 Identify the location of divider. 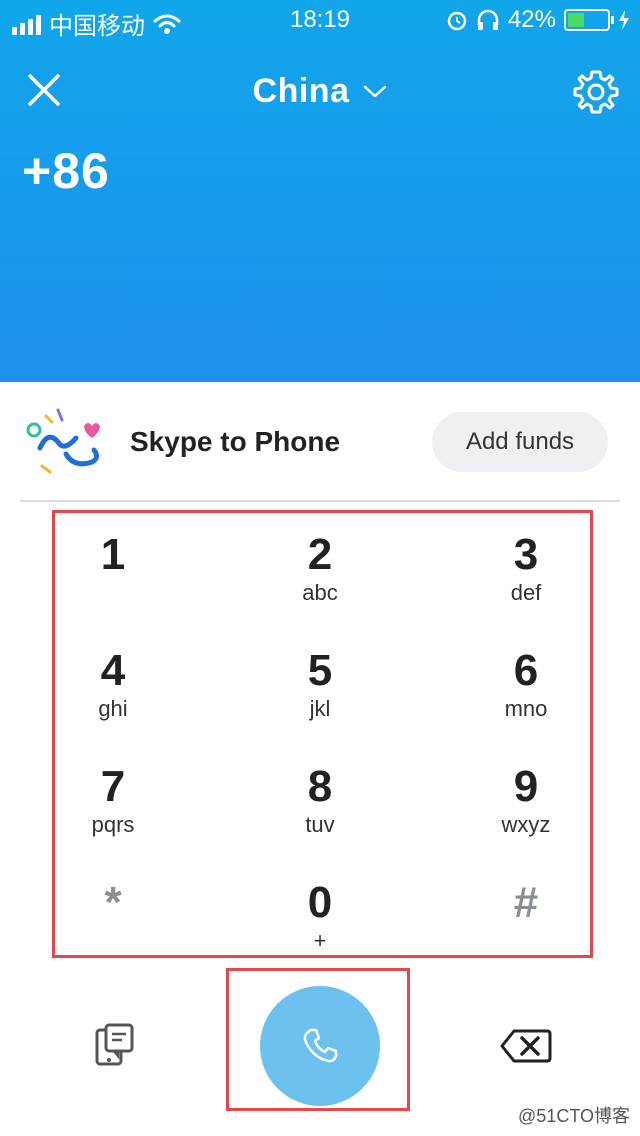
(320, 501).